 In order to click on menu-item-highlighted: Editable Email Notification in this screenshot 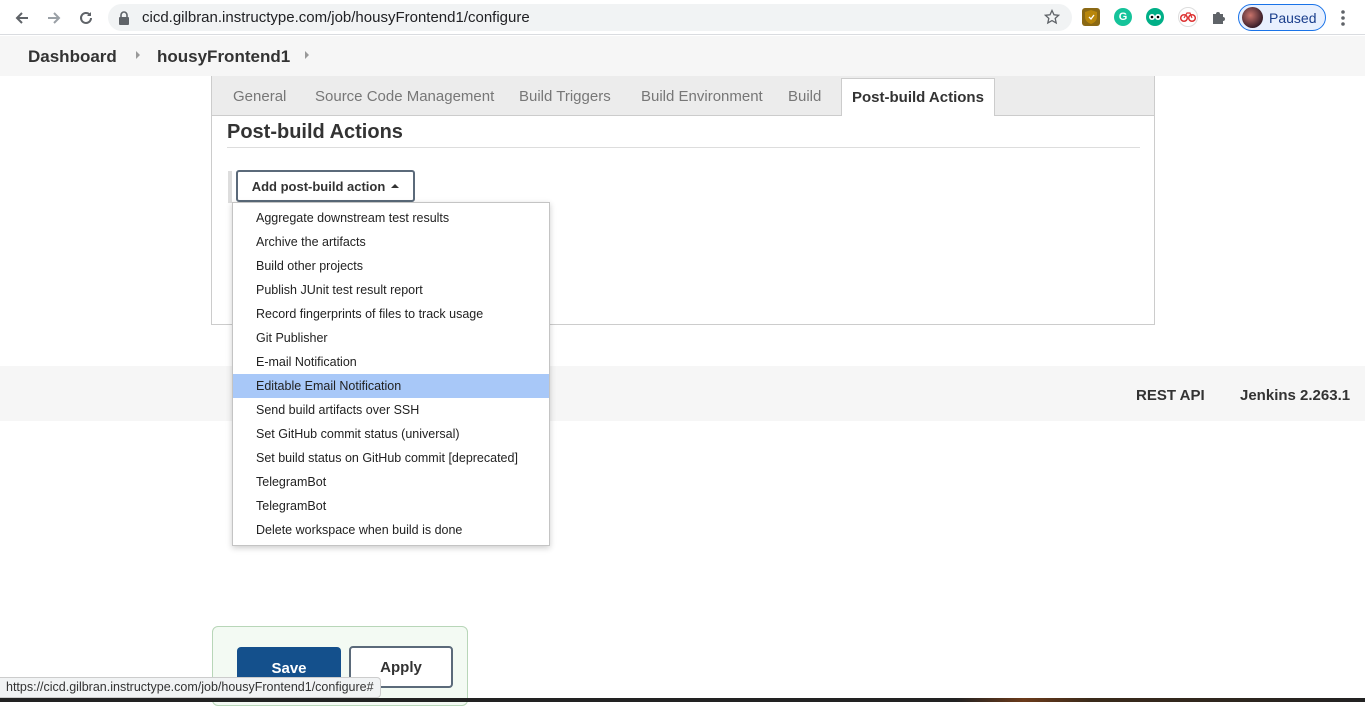, I will do `click(391, 386)`.